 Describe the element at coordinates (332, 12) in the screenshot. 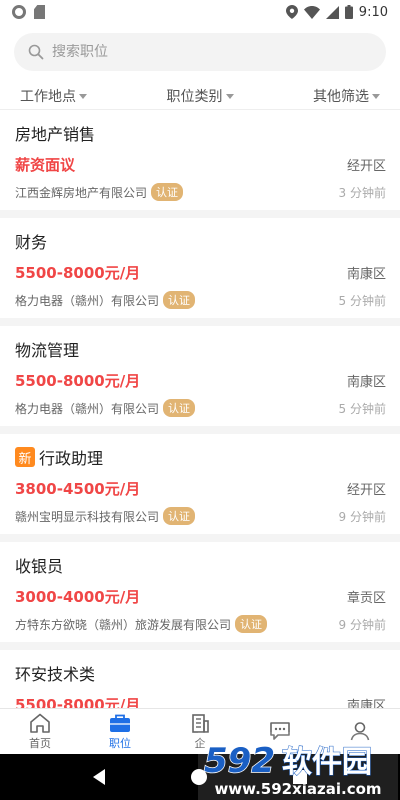

I see `signal-icon` at that location.